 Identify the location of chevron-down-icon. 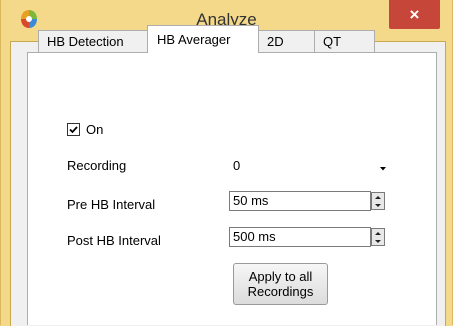
(383, 169).